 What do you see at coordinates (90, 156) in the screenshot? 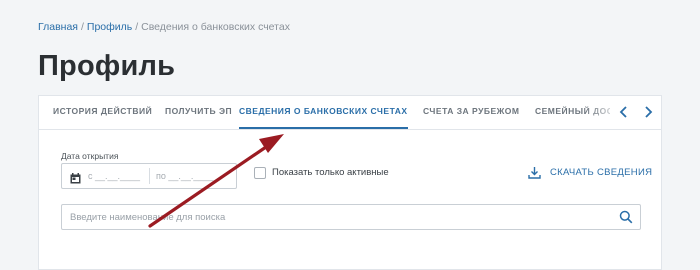
I see `date-filter-label: Дата открытия` at bounding box center [90, 156].